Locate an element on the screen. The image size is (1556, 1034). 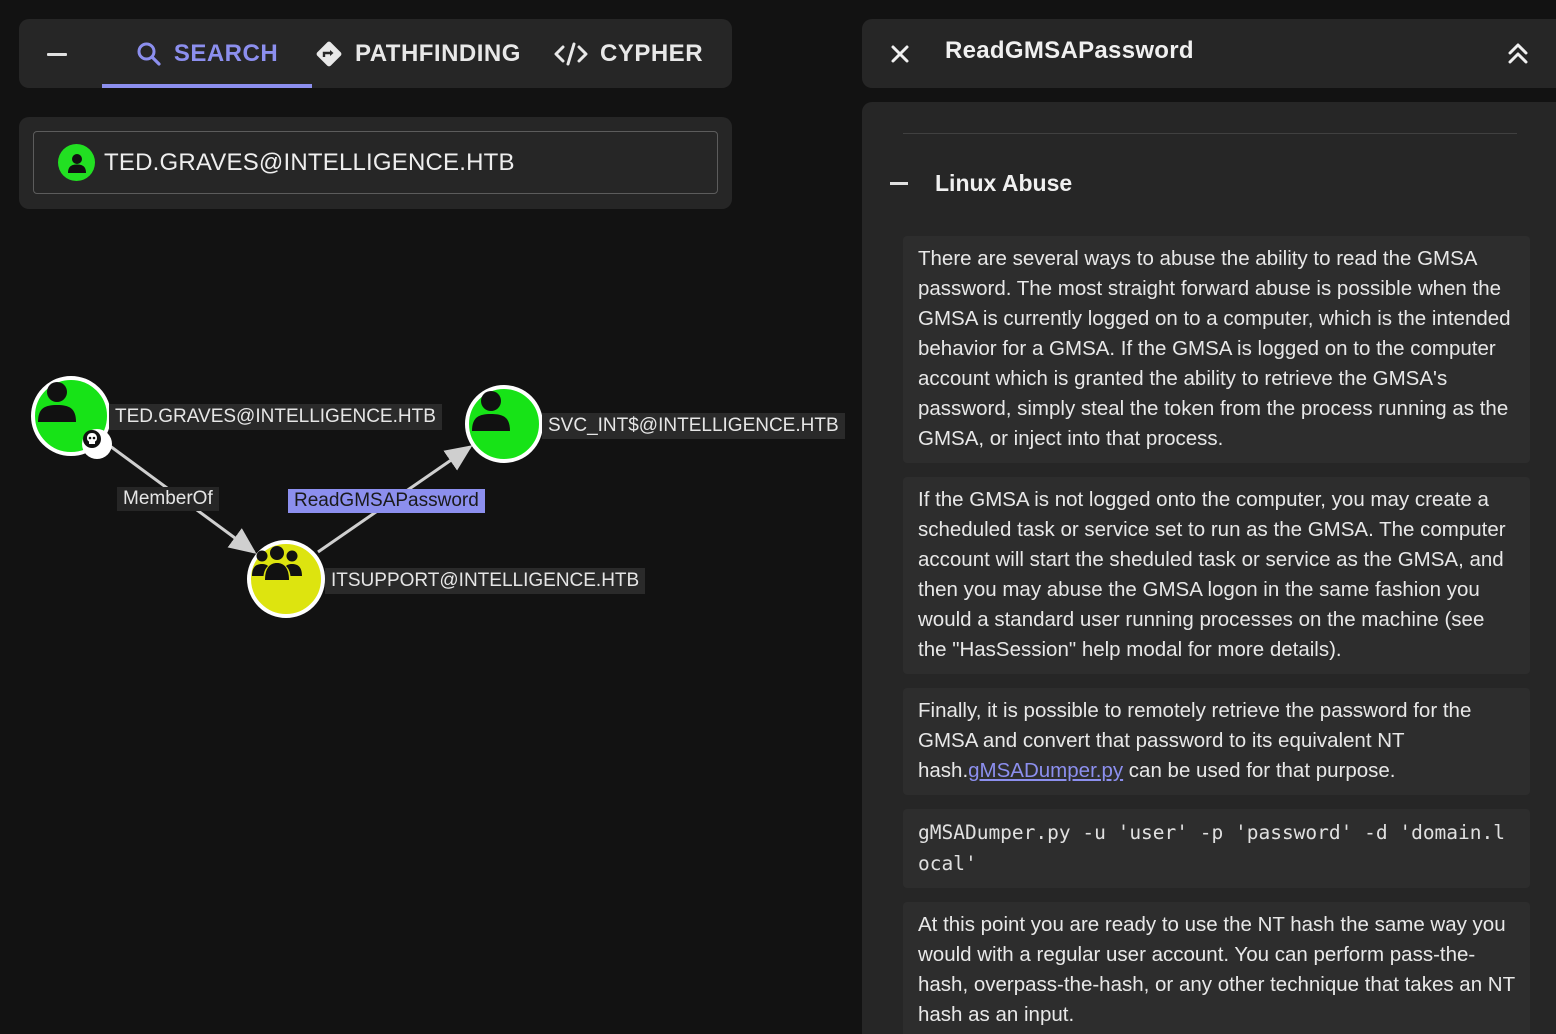
chevron-double-up-icon is located at coordinates (1518, 54).